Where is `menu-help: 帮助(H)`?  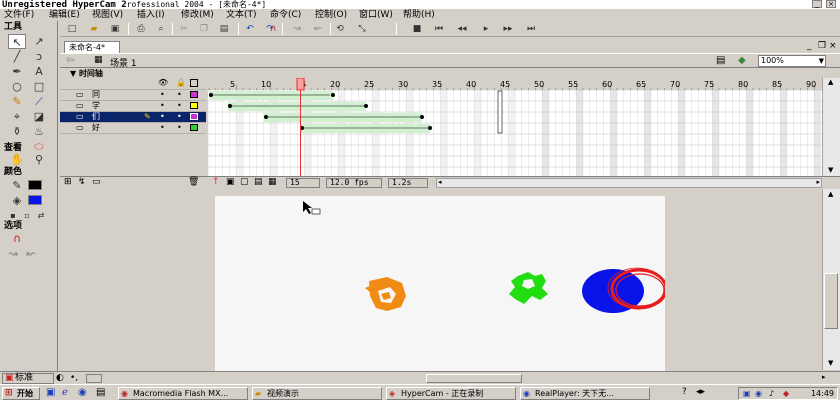
menu-help: 帮助(H) is located at coordinates (419, 15).